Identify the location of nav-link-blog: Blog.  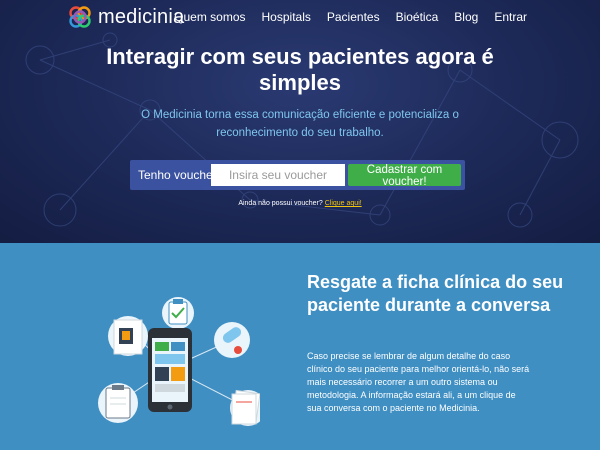
(466, 17).